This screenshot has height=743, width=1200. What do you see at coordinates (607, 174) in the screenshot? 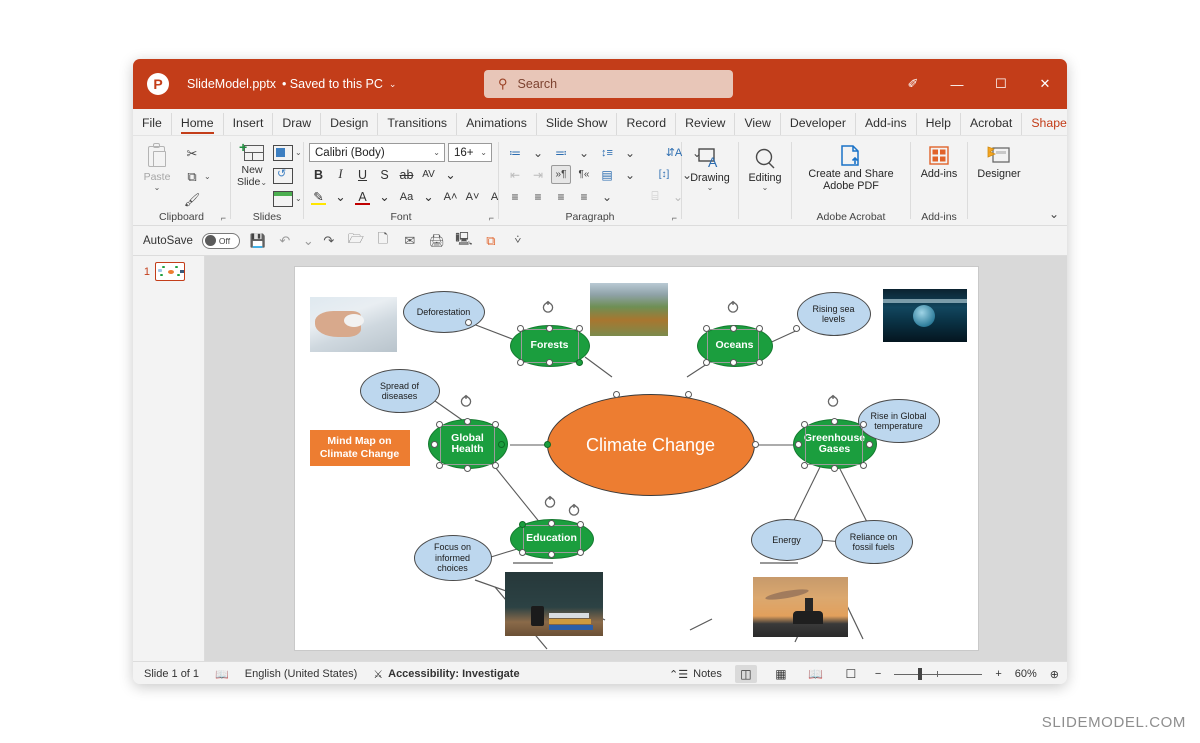
I see `columns-button: ▤` at bounding box center [607, 174].